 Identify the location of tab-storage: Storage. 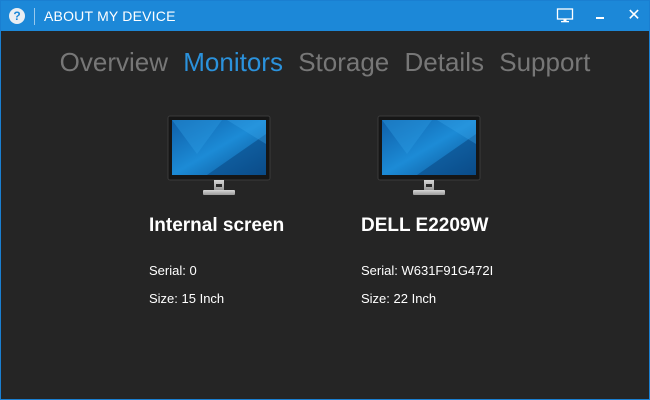
(343, 62).